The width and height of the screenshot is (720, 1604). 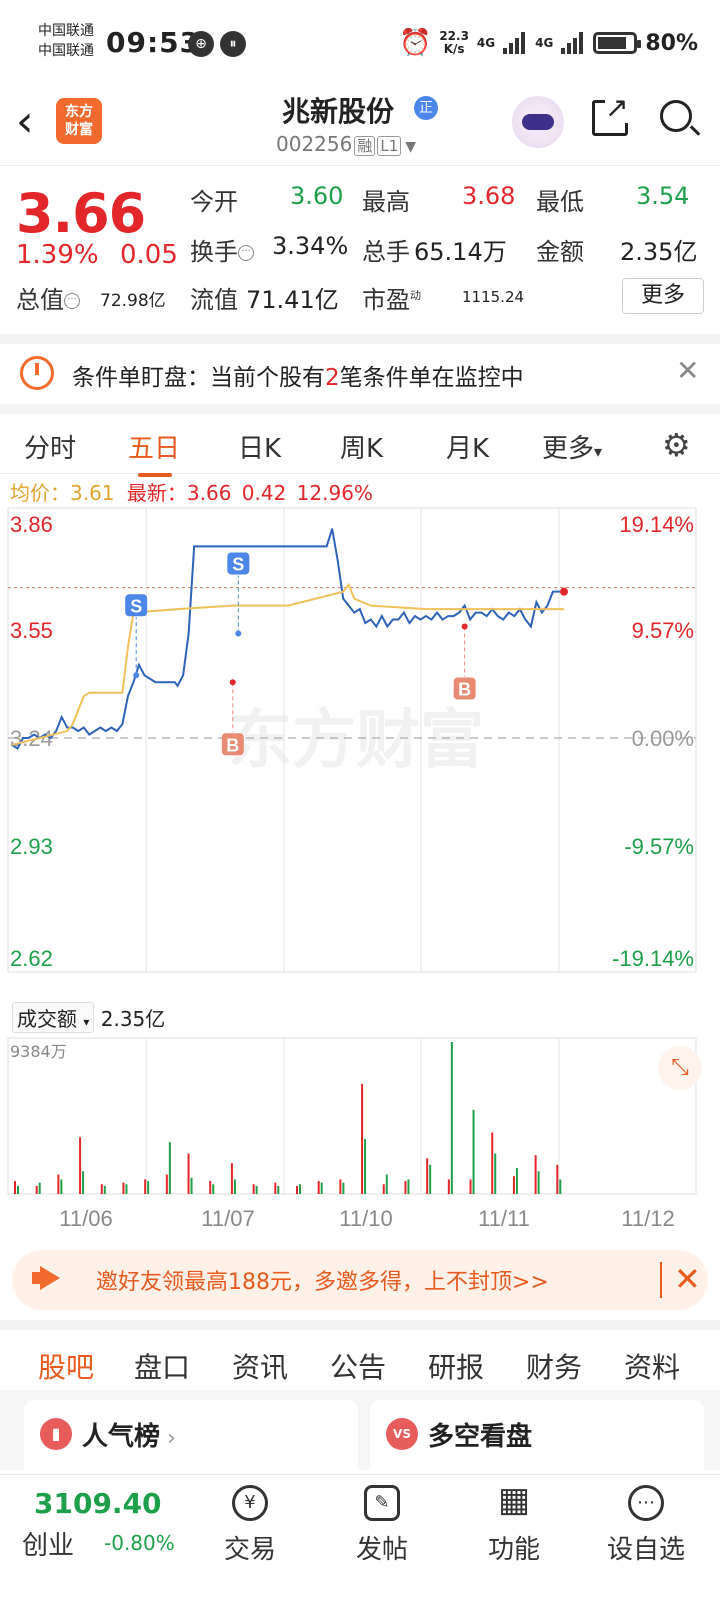 I want to click on invite-banner: 邀好友领最高188元，多邀多得，上不封顶>> ✕, so click(x=360, y=1280).